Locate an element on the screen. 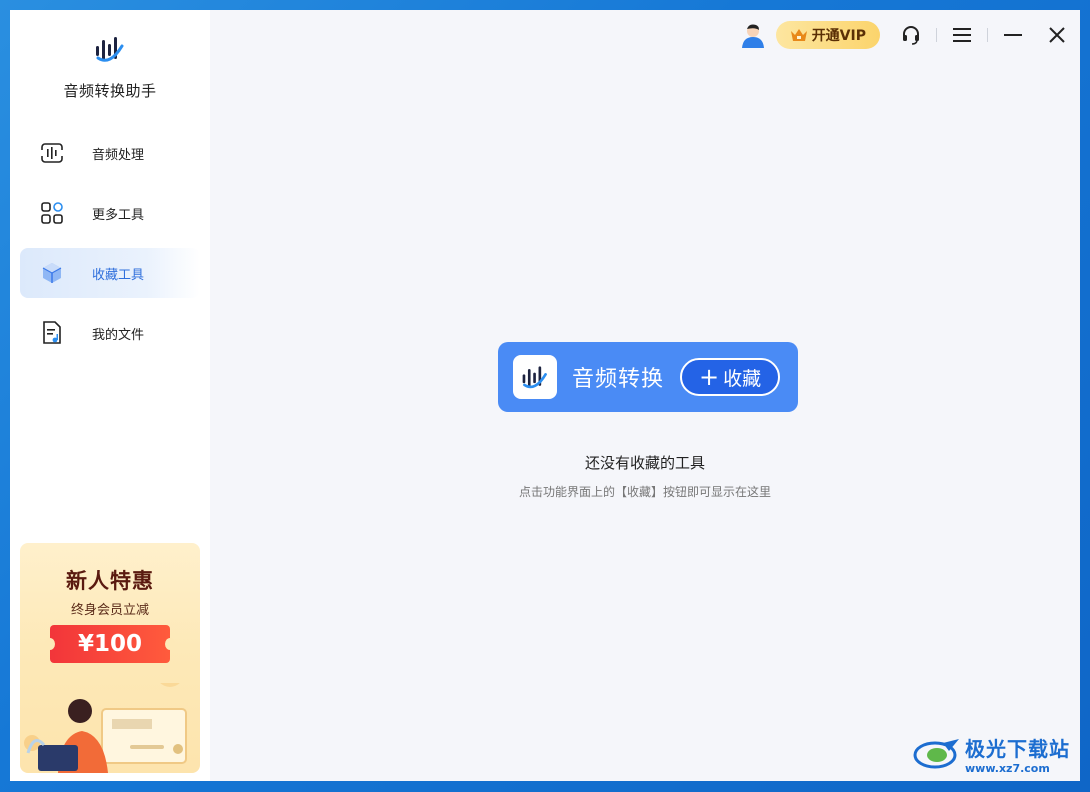  audio-wave-icon is located at coordinates (534, 377).